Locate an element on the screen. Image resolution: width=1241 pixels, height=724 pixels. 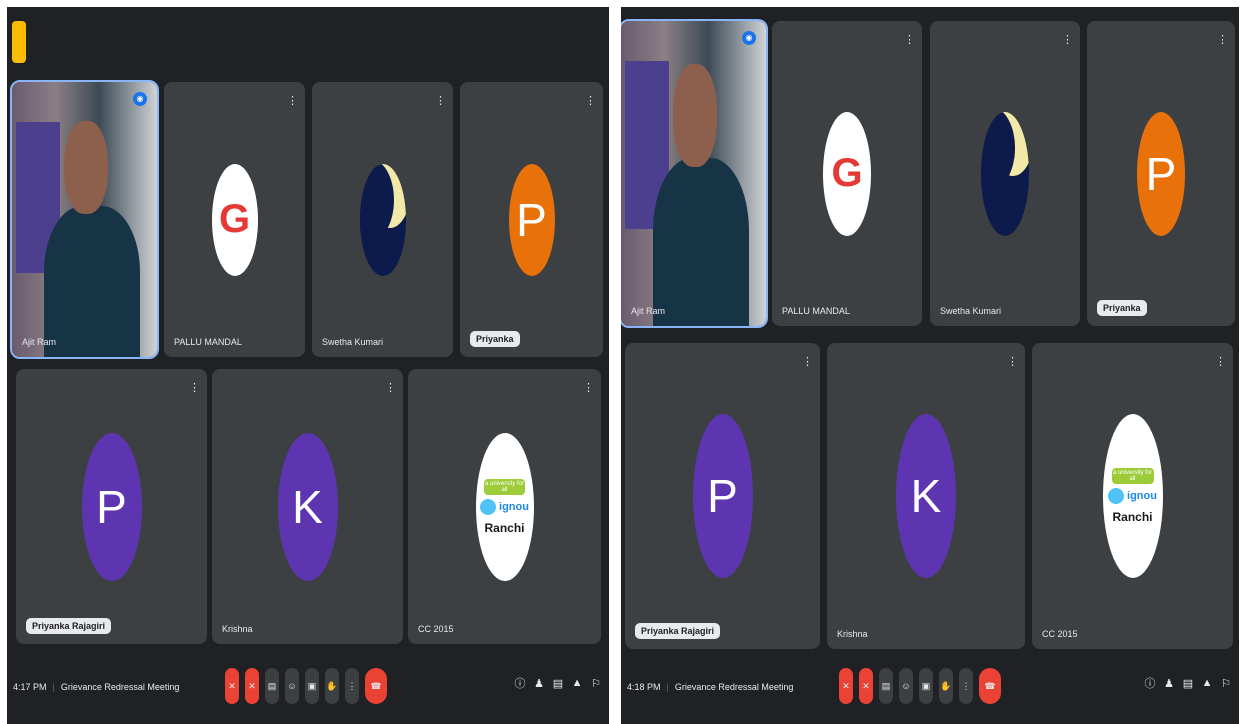
recording-badge is located at coordinates (19, 42).